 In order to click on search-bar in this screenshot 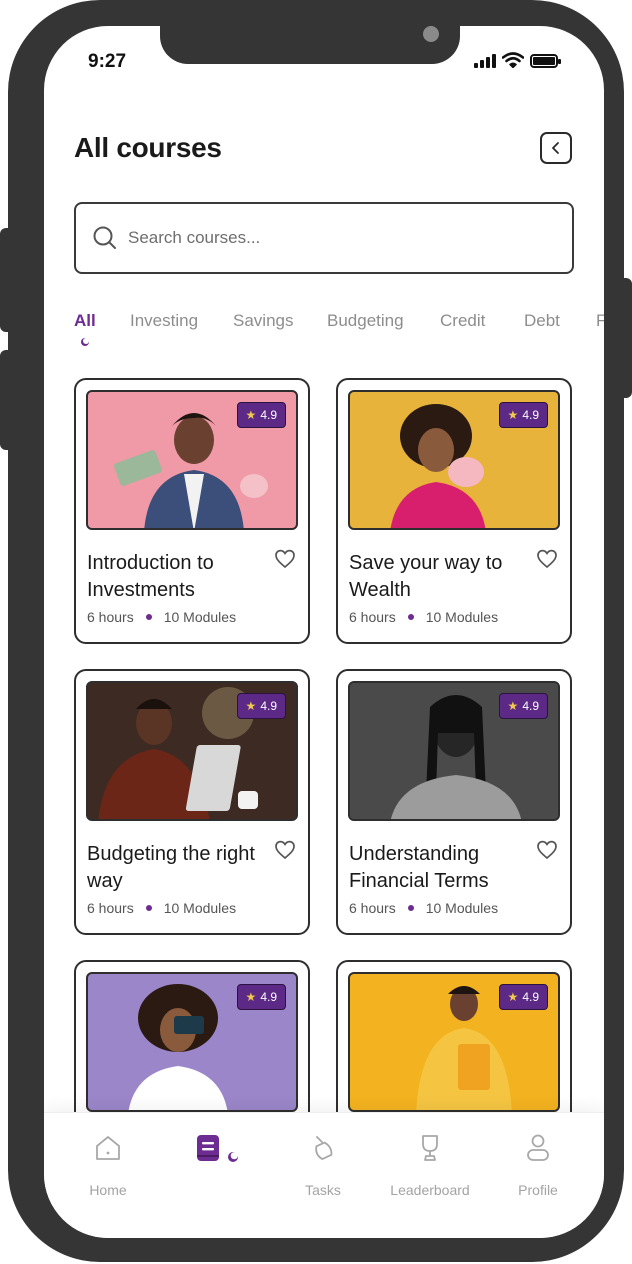, I will do `click(324, 238)`.